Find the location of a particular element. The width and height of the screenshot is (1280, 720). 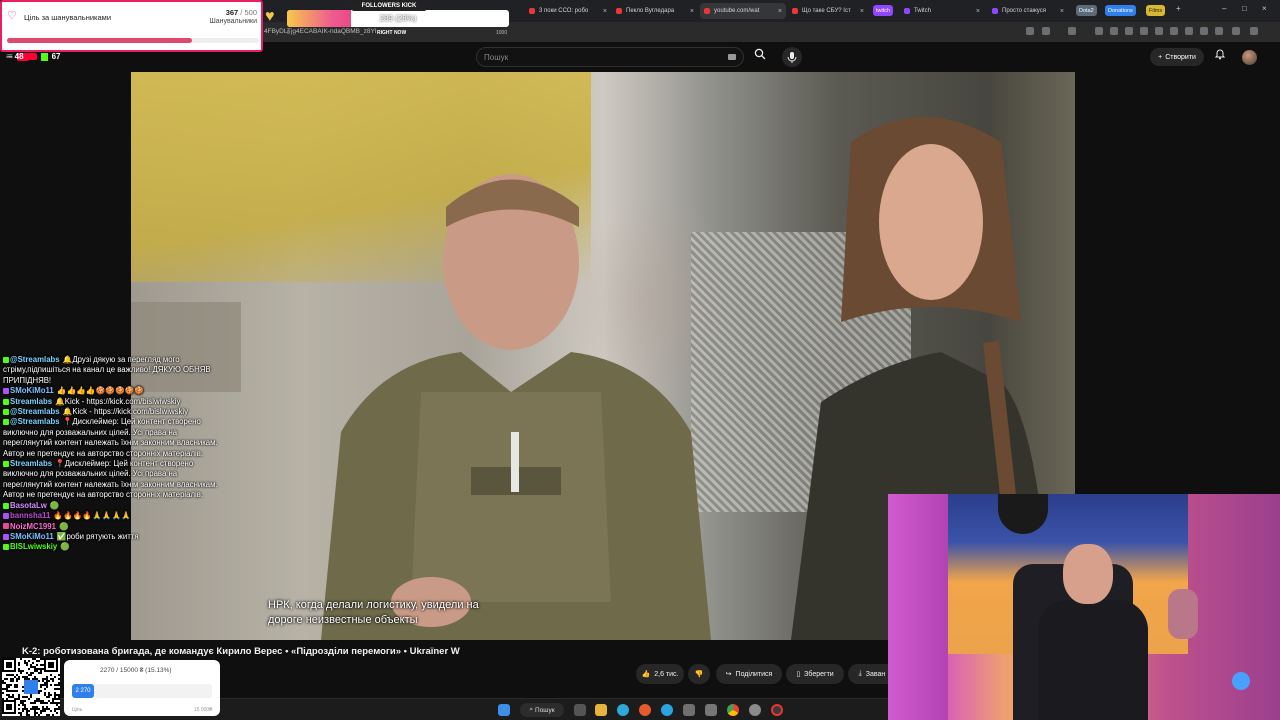

like-button: 👍 2,6 тис. is located at coordinates (660, 674).